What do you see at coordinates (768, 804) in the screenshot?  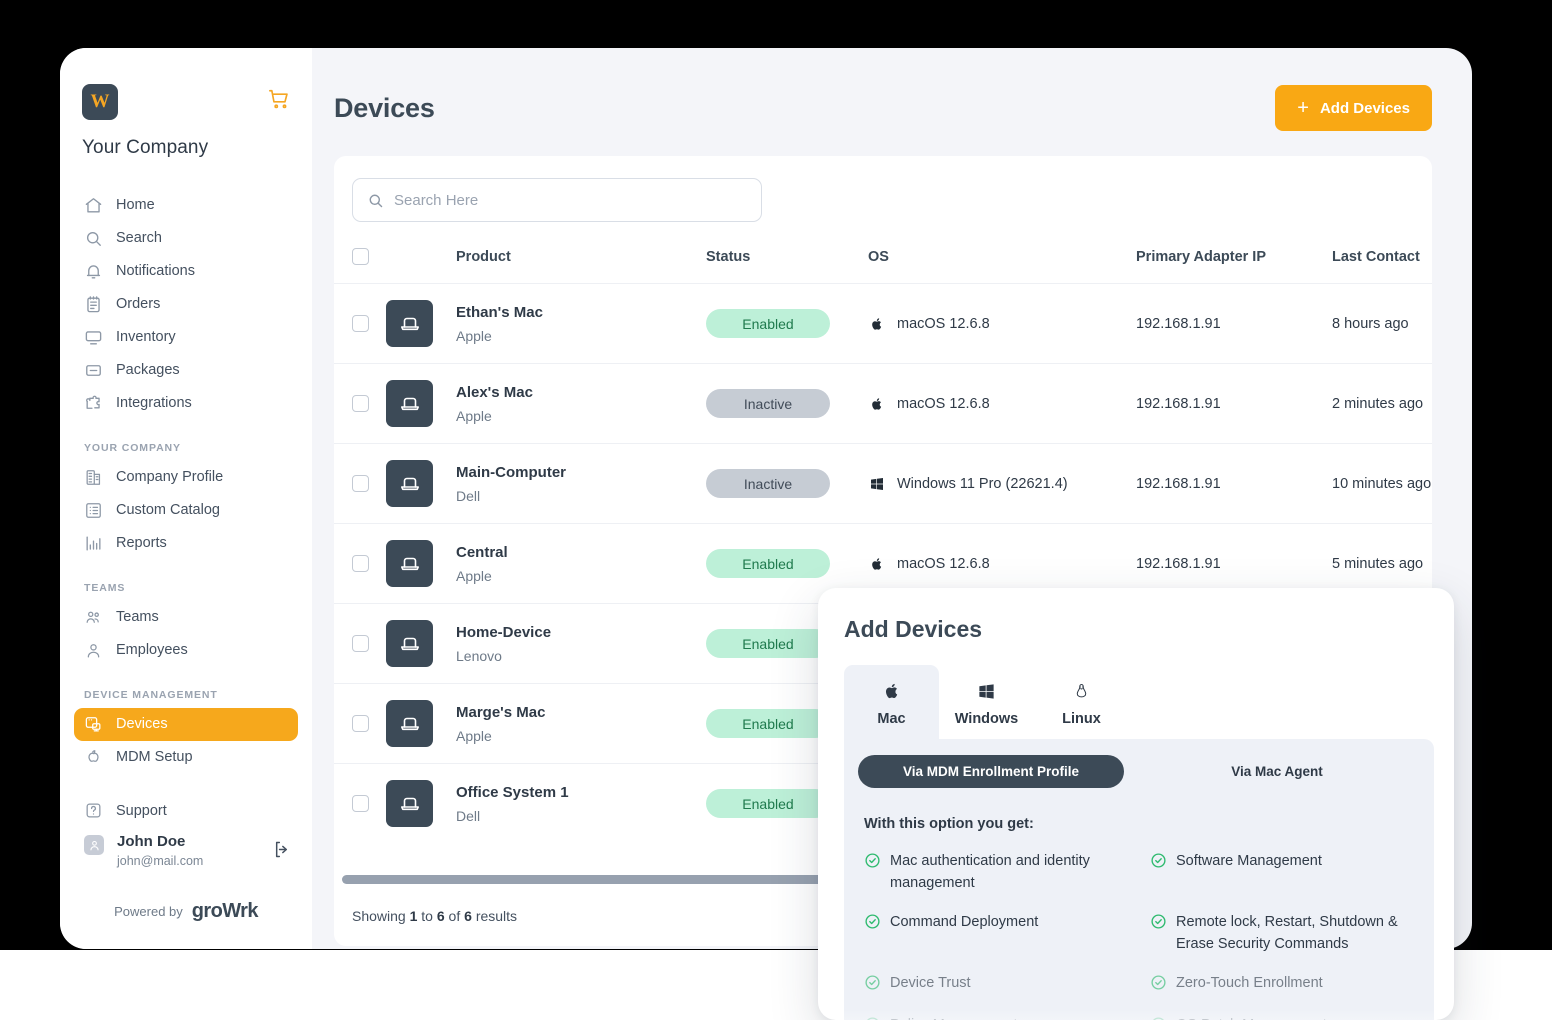 I see `status-badge: Enabled` at bounding box center [768, 804].